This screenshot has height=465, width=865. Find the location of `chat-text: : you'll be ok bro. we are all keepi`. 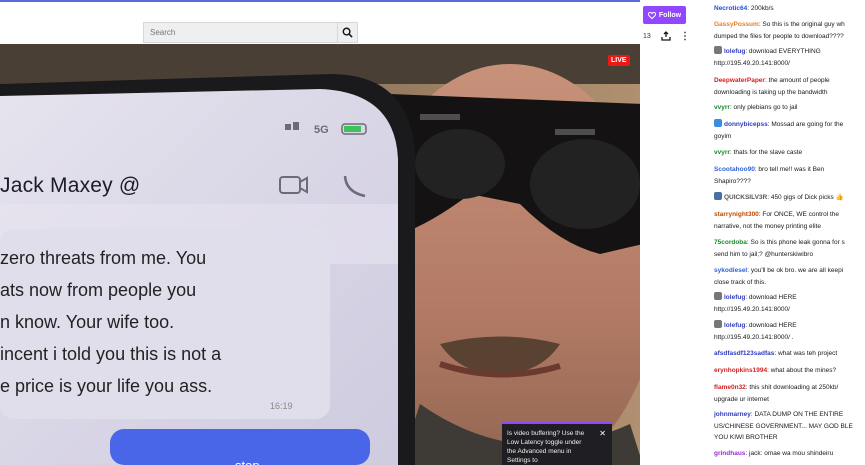

chat-text: : you'll be ok bro. we are all keepi is located at coordinates (795, 270).